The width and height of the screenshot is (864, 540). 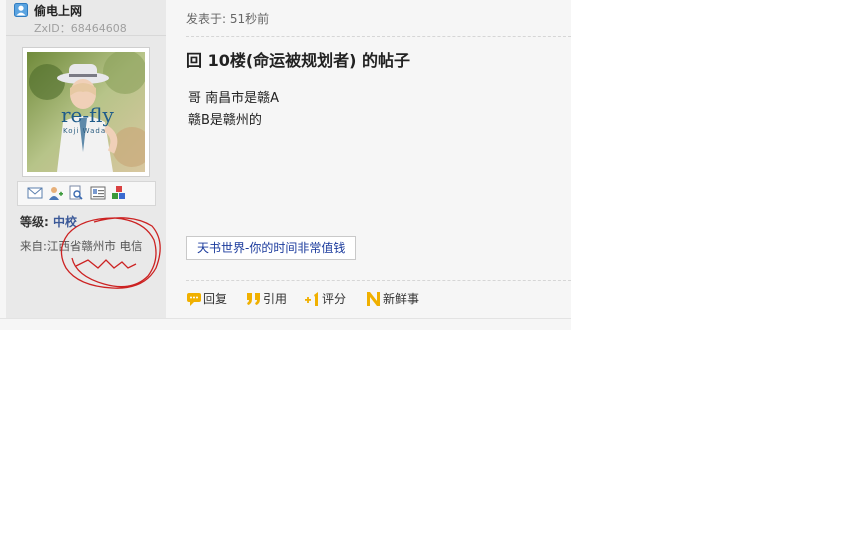 I want to click on news-label: 新鲜事, so click(x=401, y=299).